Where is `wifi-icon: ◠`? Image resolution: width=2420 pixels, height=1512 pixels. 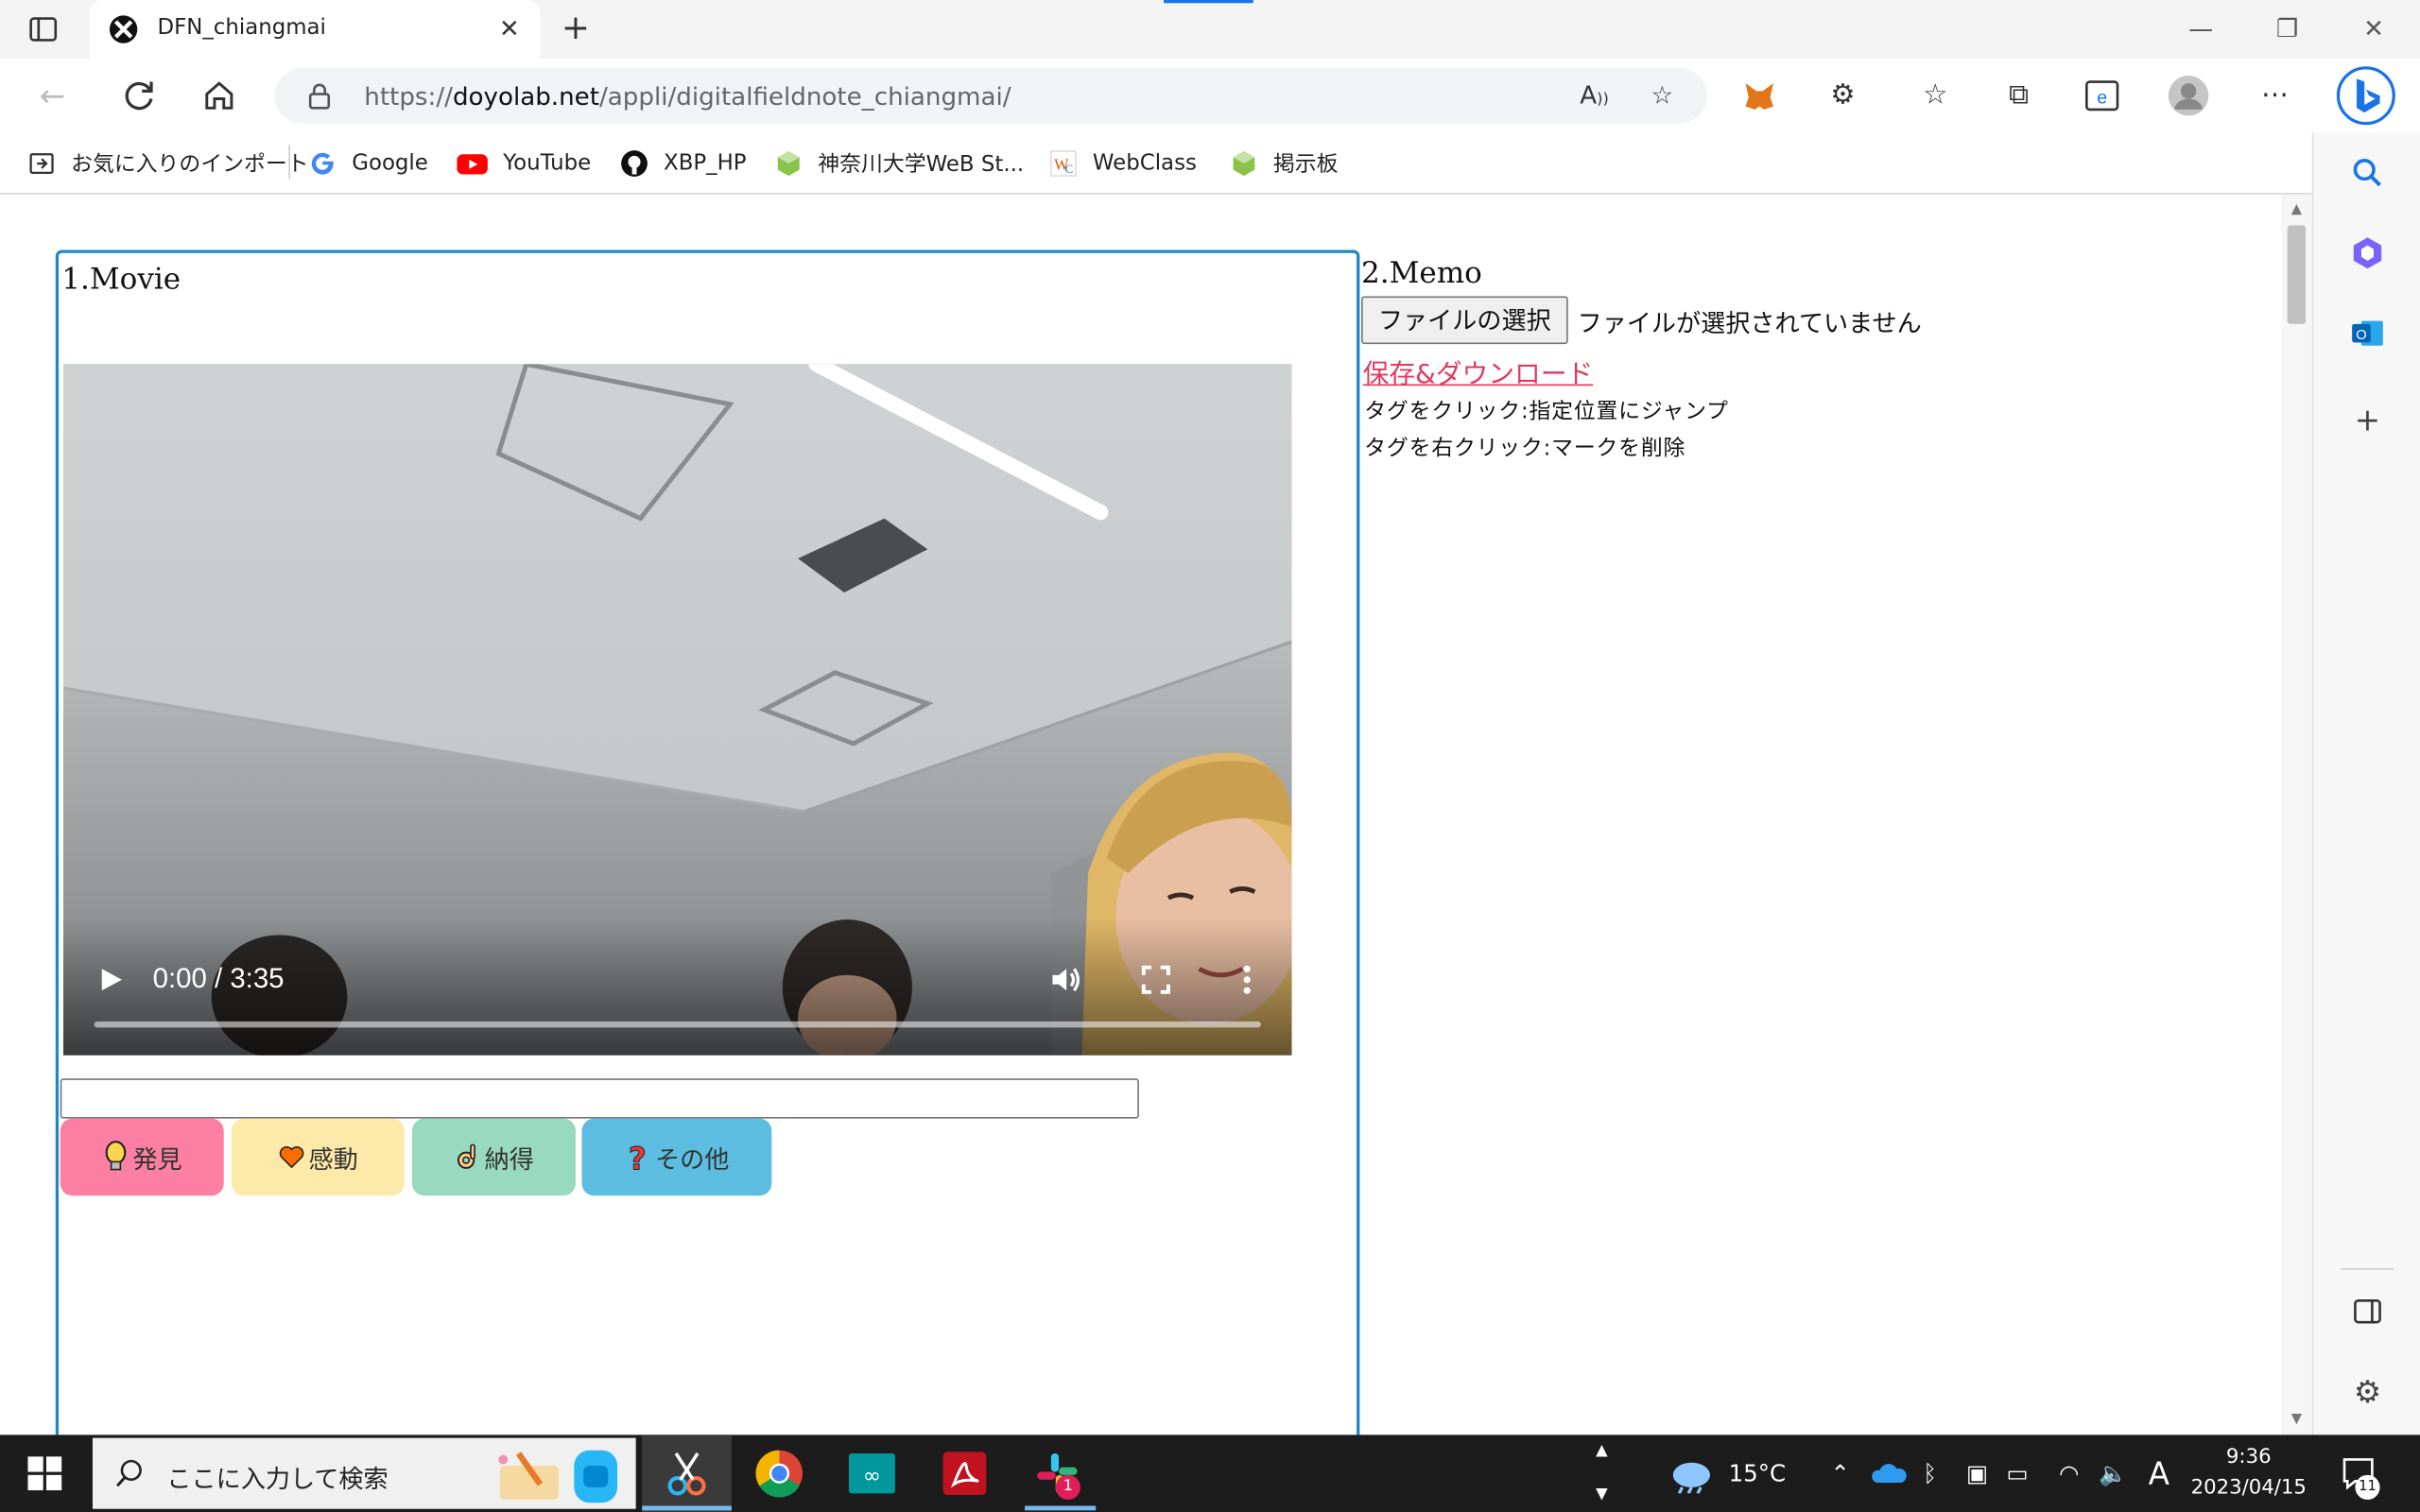
wifi-icon: ◠ is located at coordinates (2069, 1473).